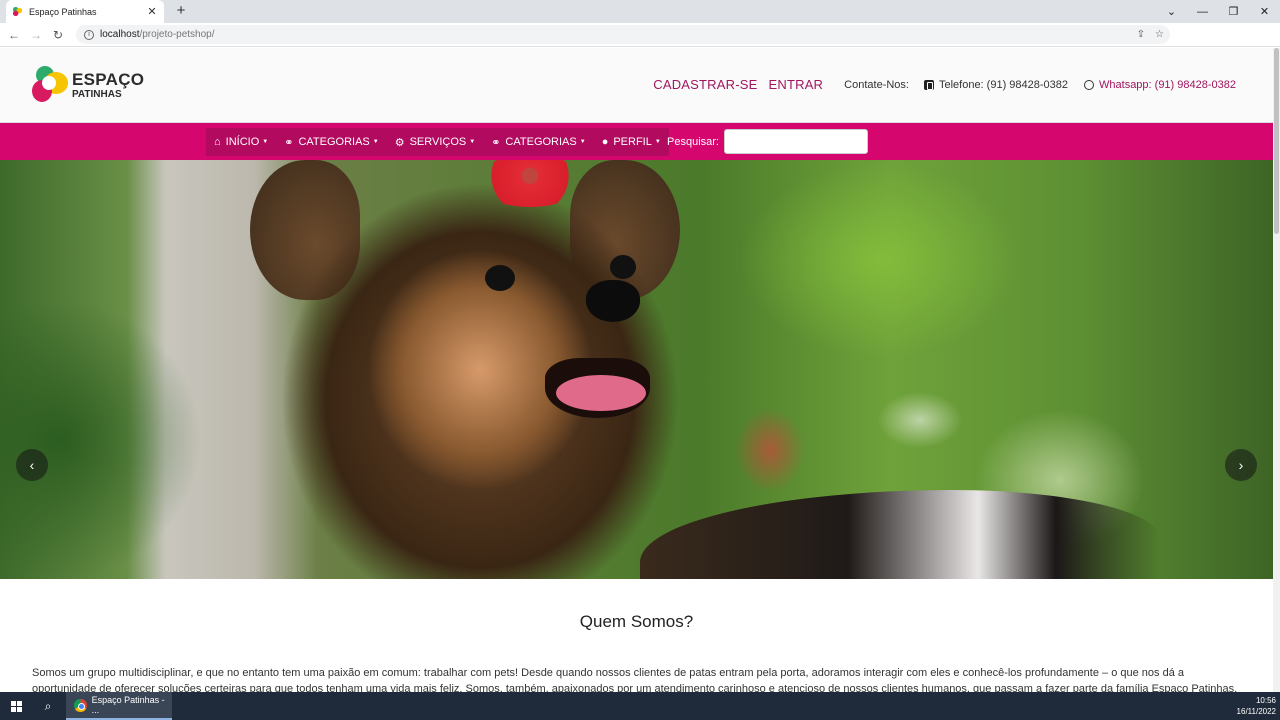 The width and height of the screenshot is (1280, 720). I want to click on window-controls: ⌄ — ❐ ✕, so click(1218, 11).